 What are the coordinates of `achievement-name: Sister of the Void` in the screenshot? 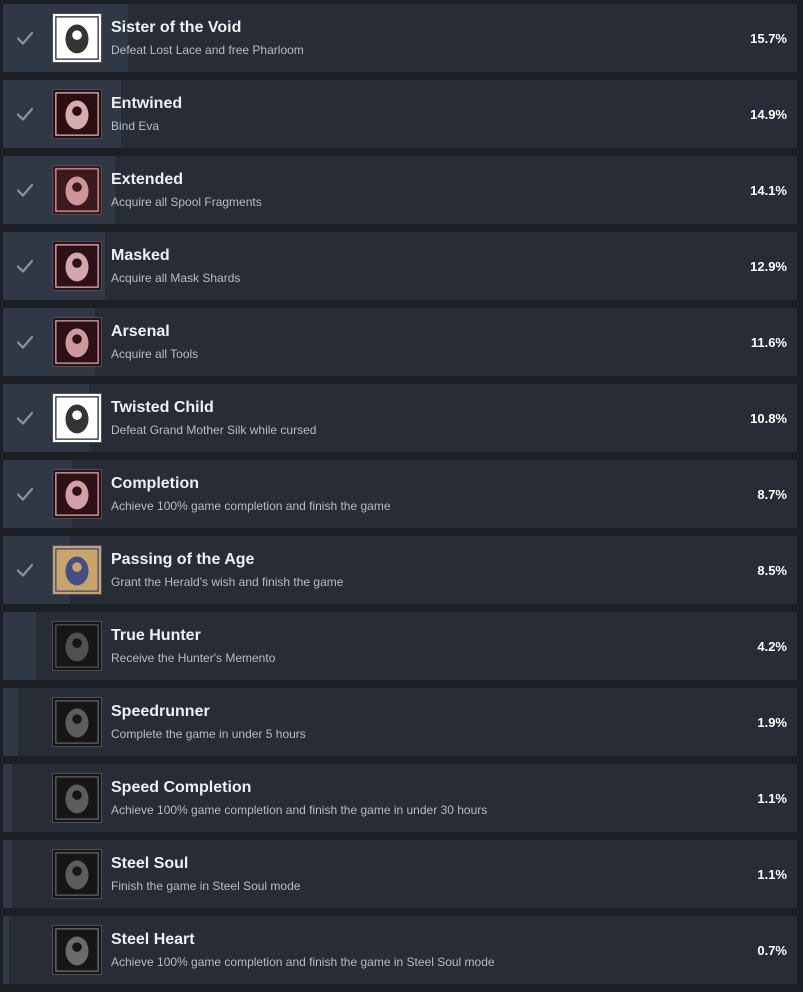 It's located at (176, 27).